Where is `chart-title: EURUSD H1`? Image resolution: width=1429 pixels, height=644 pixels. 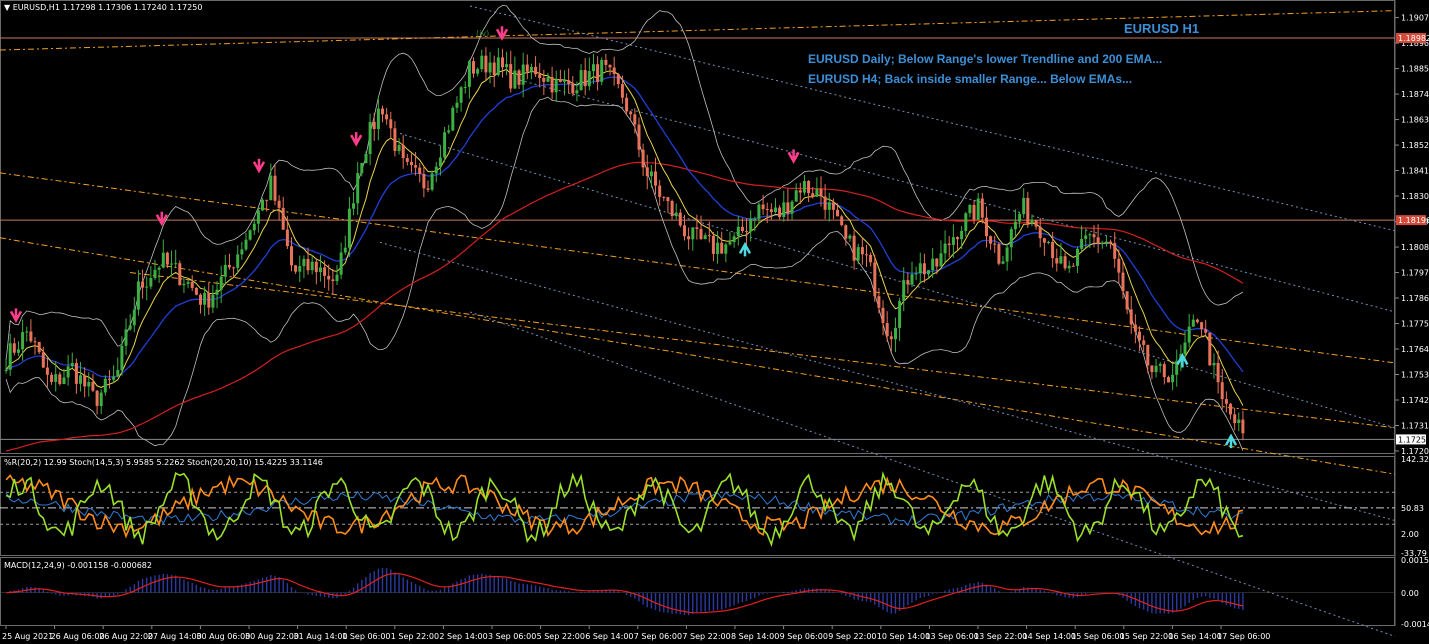
chart-title: EURUSD H1 is located at coordinates (1161, 28).